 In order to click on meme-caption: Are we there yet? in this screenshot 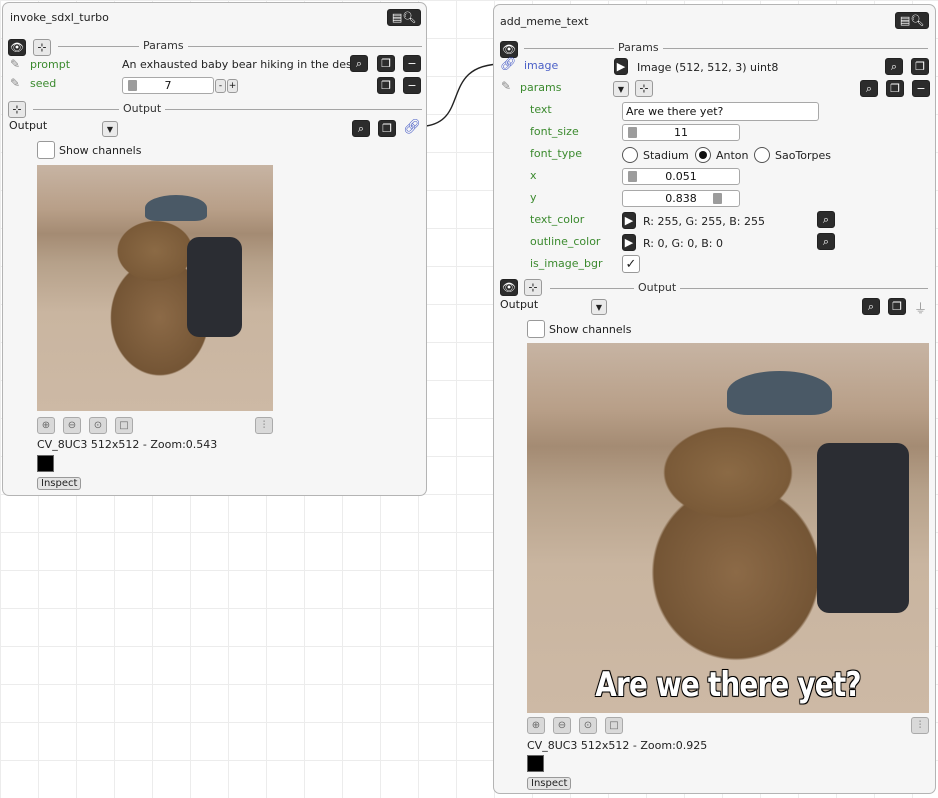, I will do `click(728, 685)`.